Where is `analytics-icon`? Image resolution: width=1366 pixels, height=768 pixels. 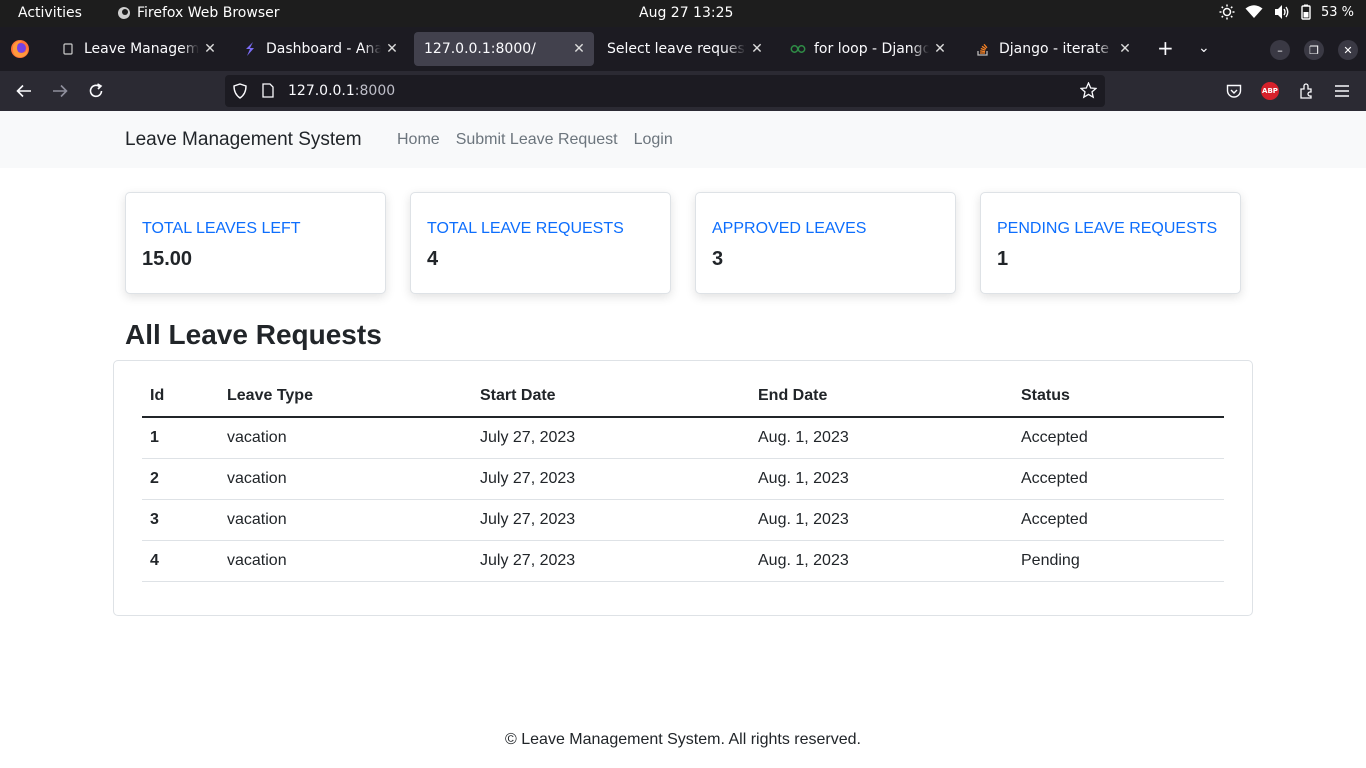 analytics-icon is located at coordinates (250, 49).